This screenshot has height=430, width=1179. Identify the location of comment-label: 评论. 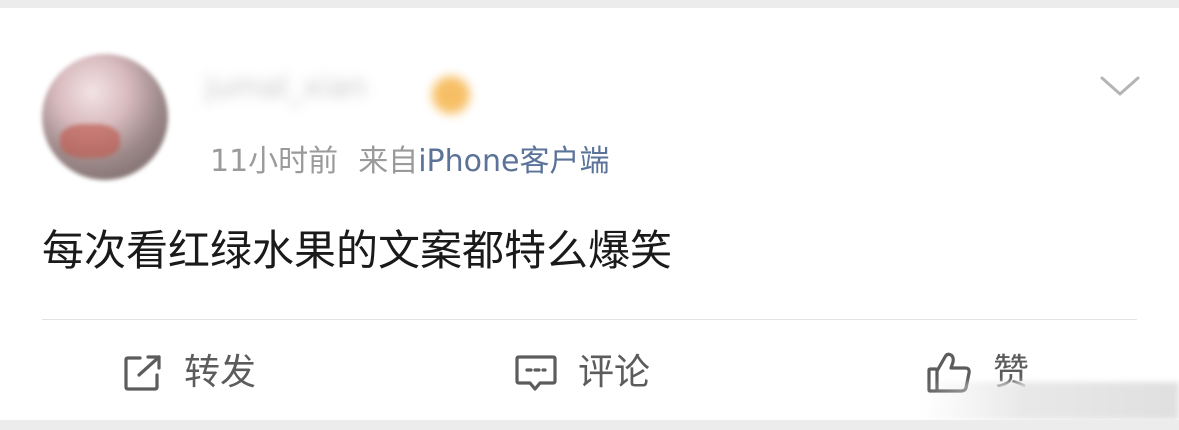
(614, 372).